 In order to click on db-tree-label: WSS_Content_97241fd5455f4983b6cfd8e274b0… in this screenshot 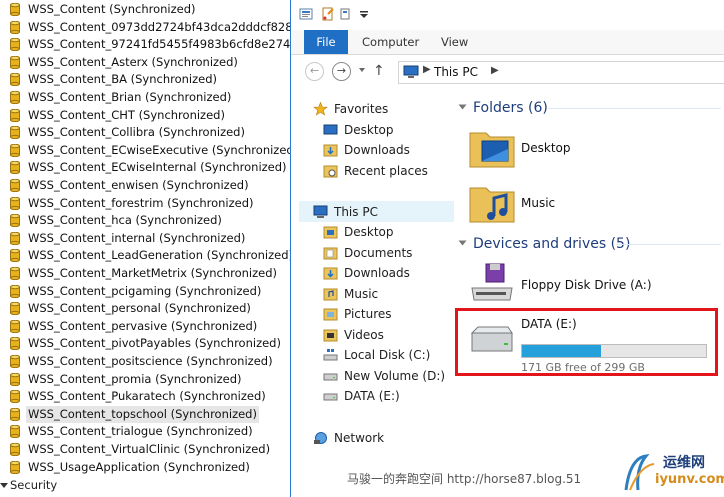, I will do `click(159, 44)`.